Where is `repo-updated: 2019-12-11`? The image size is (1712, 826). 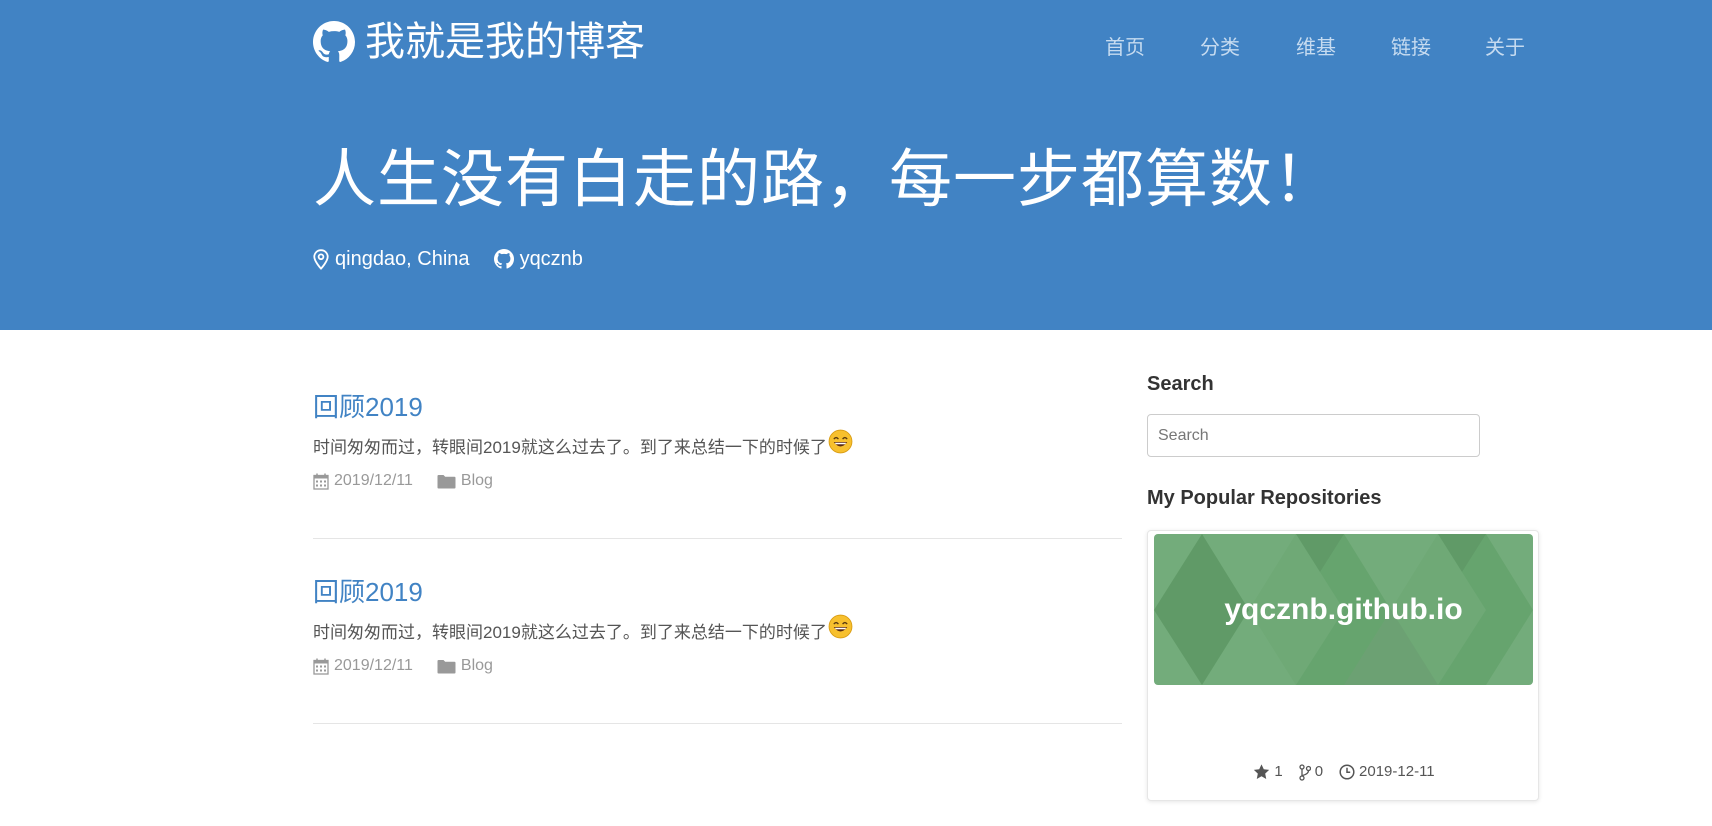
repo-updated: 2019-12-11 is located at coordinates (1387, 772).